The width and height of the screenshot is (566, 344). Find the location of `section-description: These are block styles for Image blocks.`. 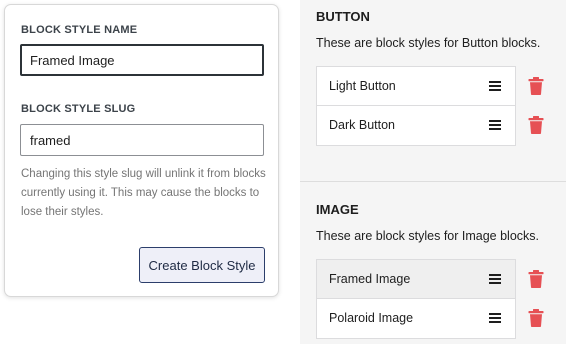

section-description: These are block styles for Image blocks. is located at coordinates (428, 236).